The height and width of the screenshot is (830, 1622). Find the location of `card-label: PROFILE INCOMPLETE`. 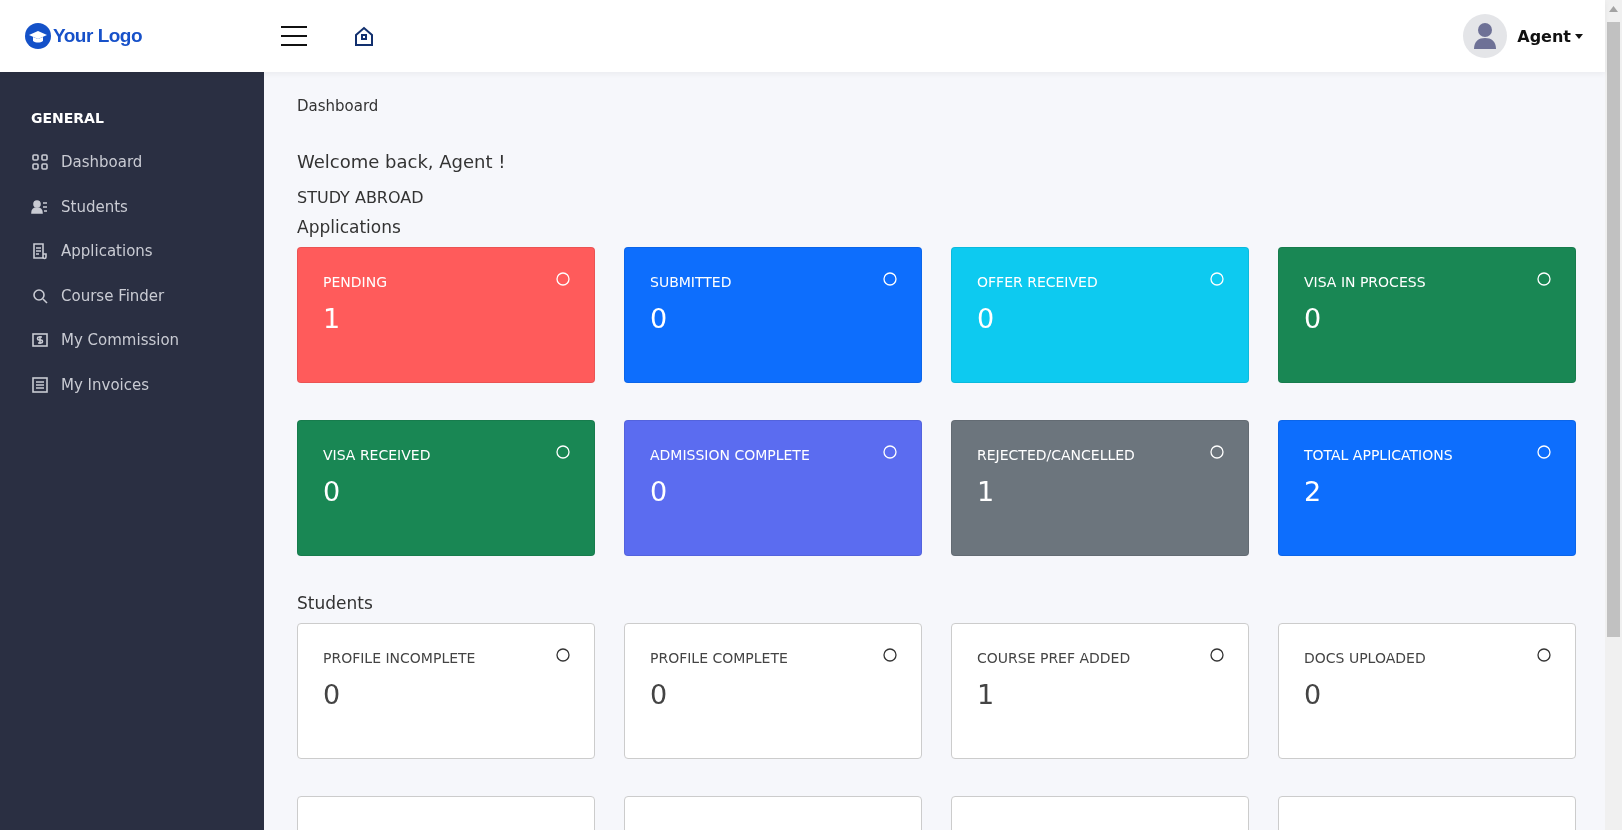

card-label: PROFILE INCOMPLETE is located at coordinates (399, 658).